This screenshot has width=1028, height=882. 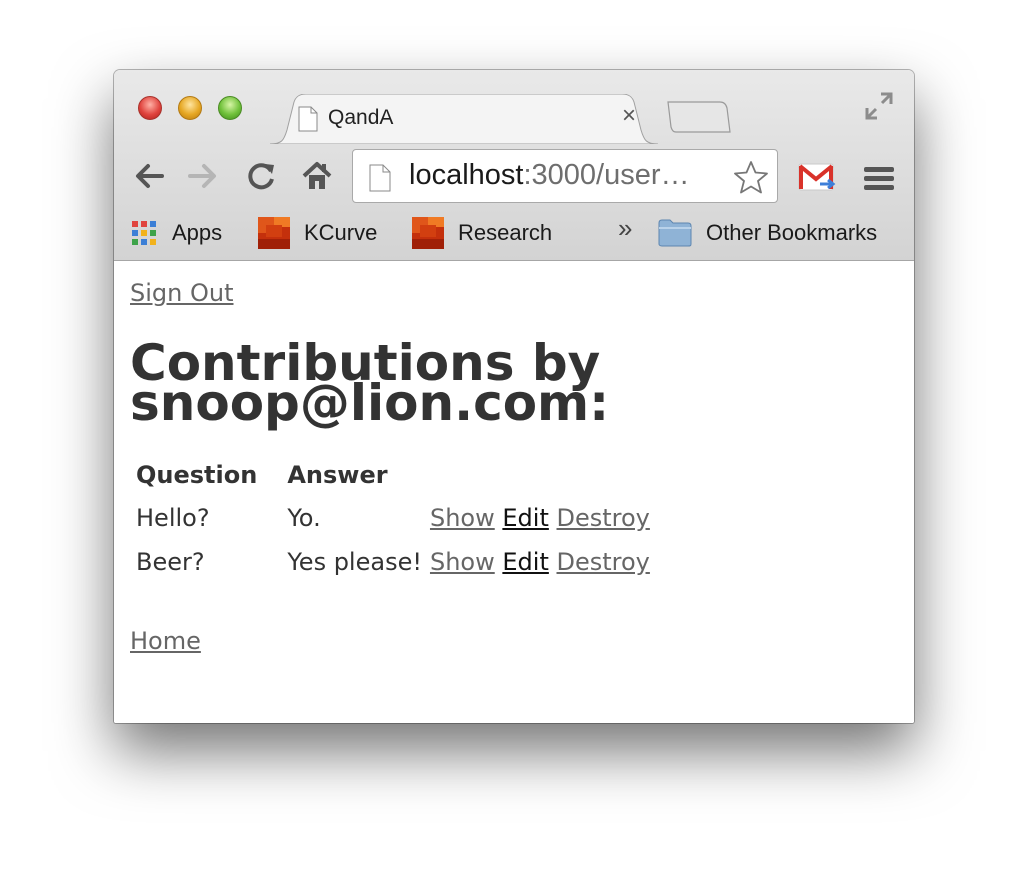 I want to click on folder-icon, so click(x=675, y=233).